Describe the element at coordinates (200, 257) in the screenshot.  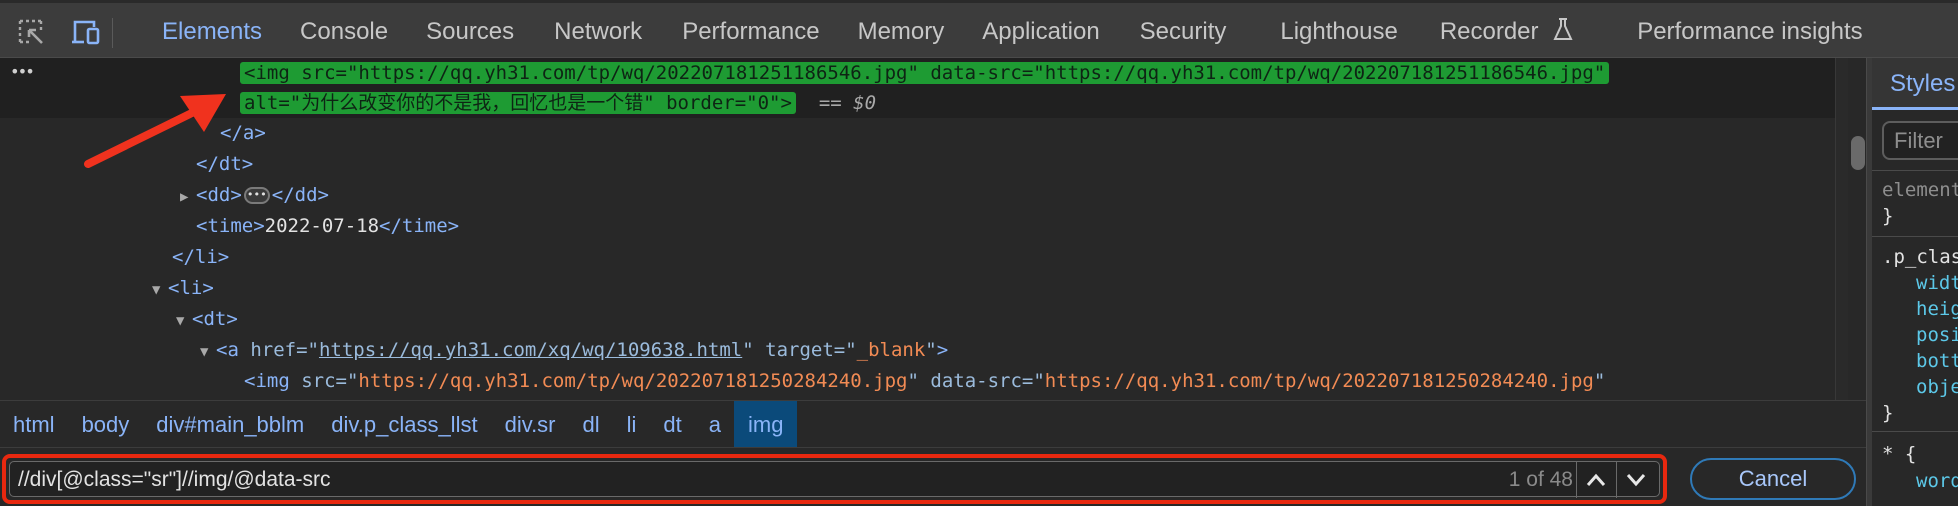
I see `node-close-li: </li>` at that location.